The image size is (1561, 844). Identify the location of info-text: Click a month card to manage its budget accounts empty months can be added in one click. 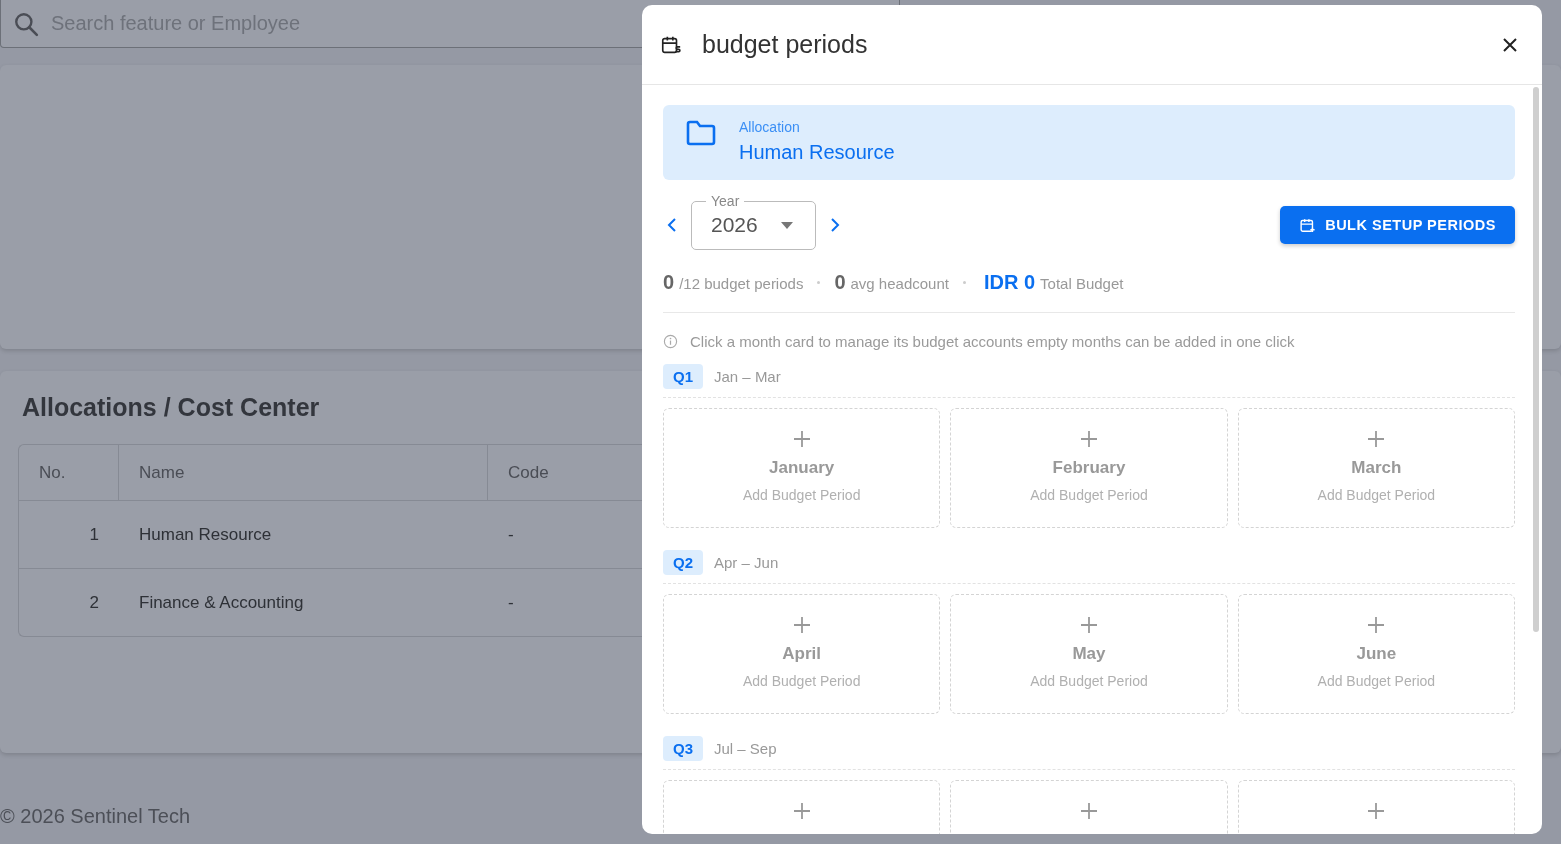
(992, 341).